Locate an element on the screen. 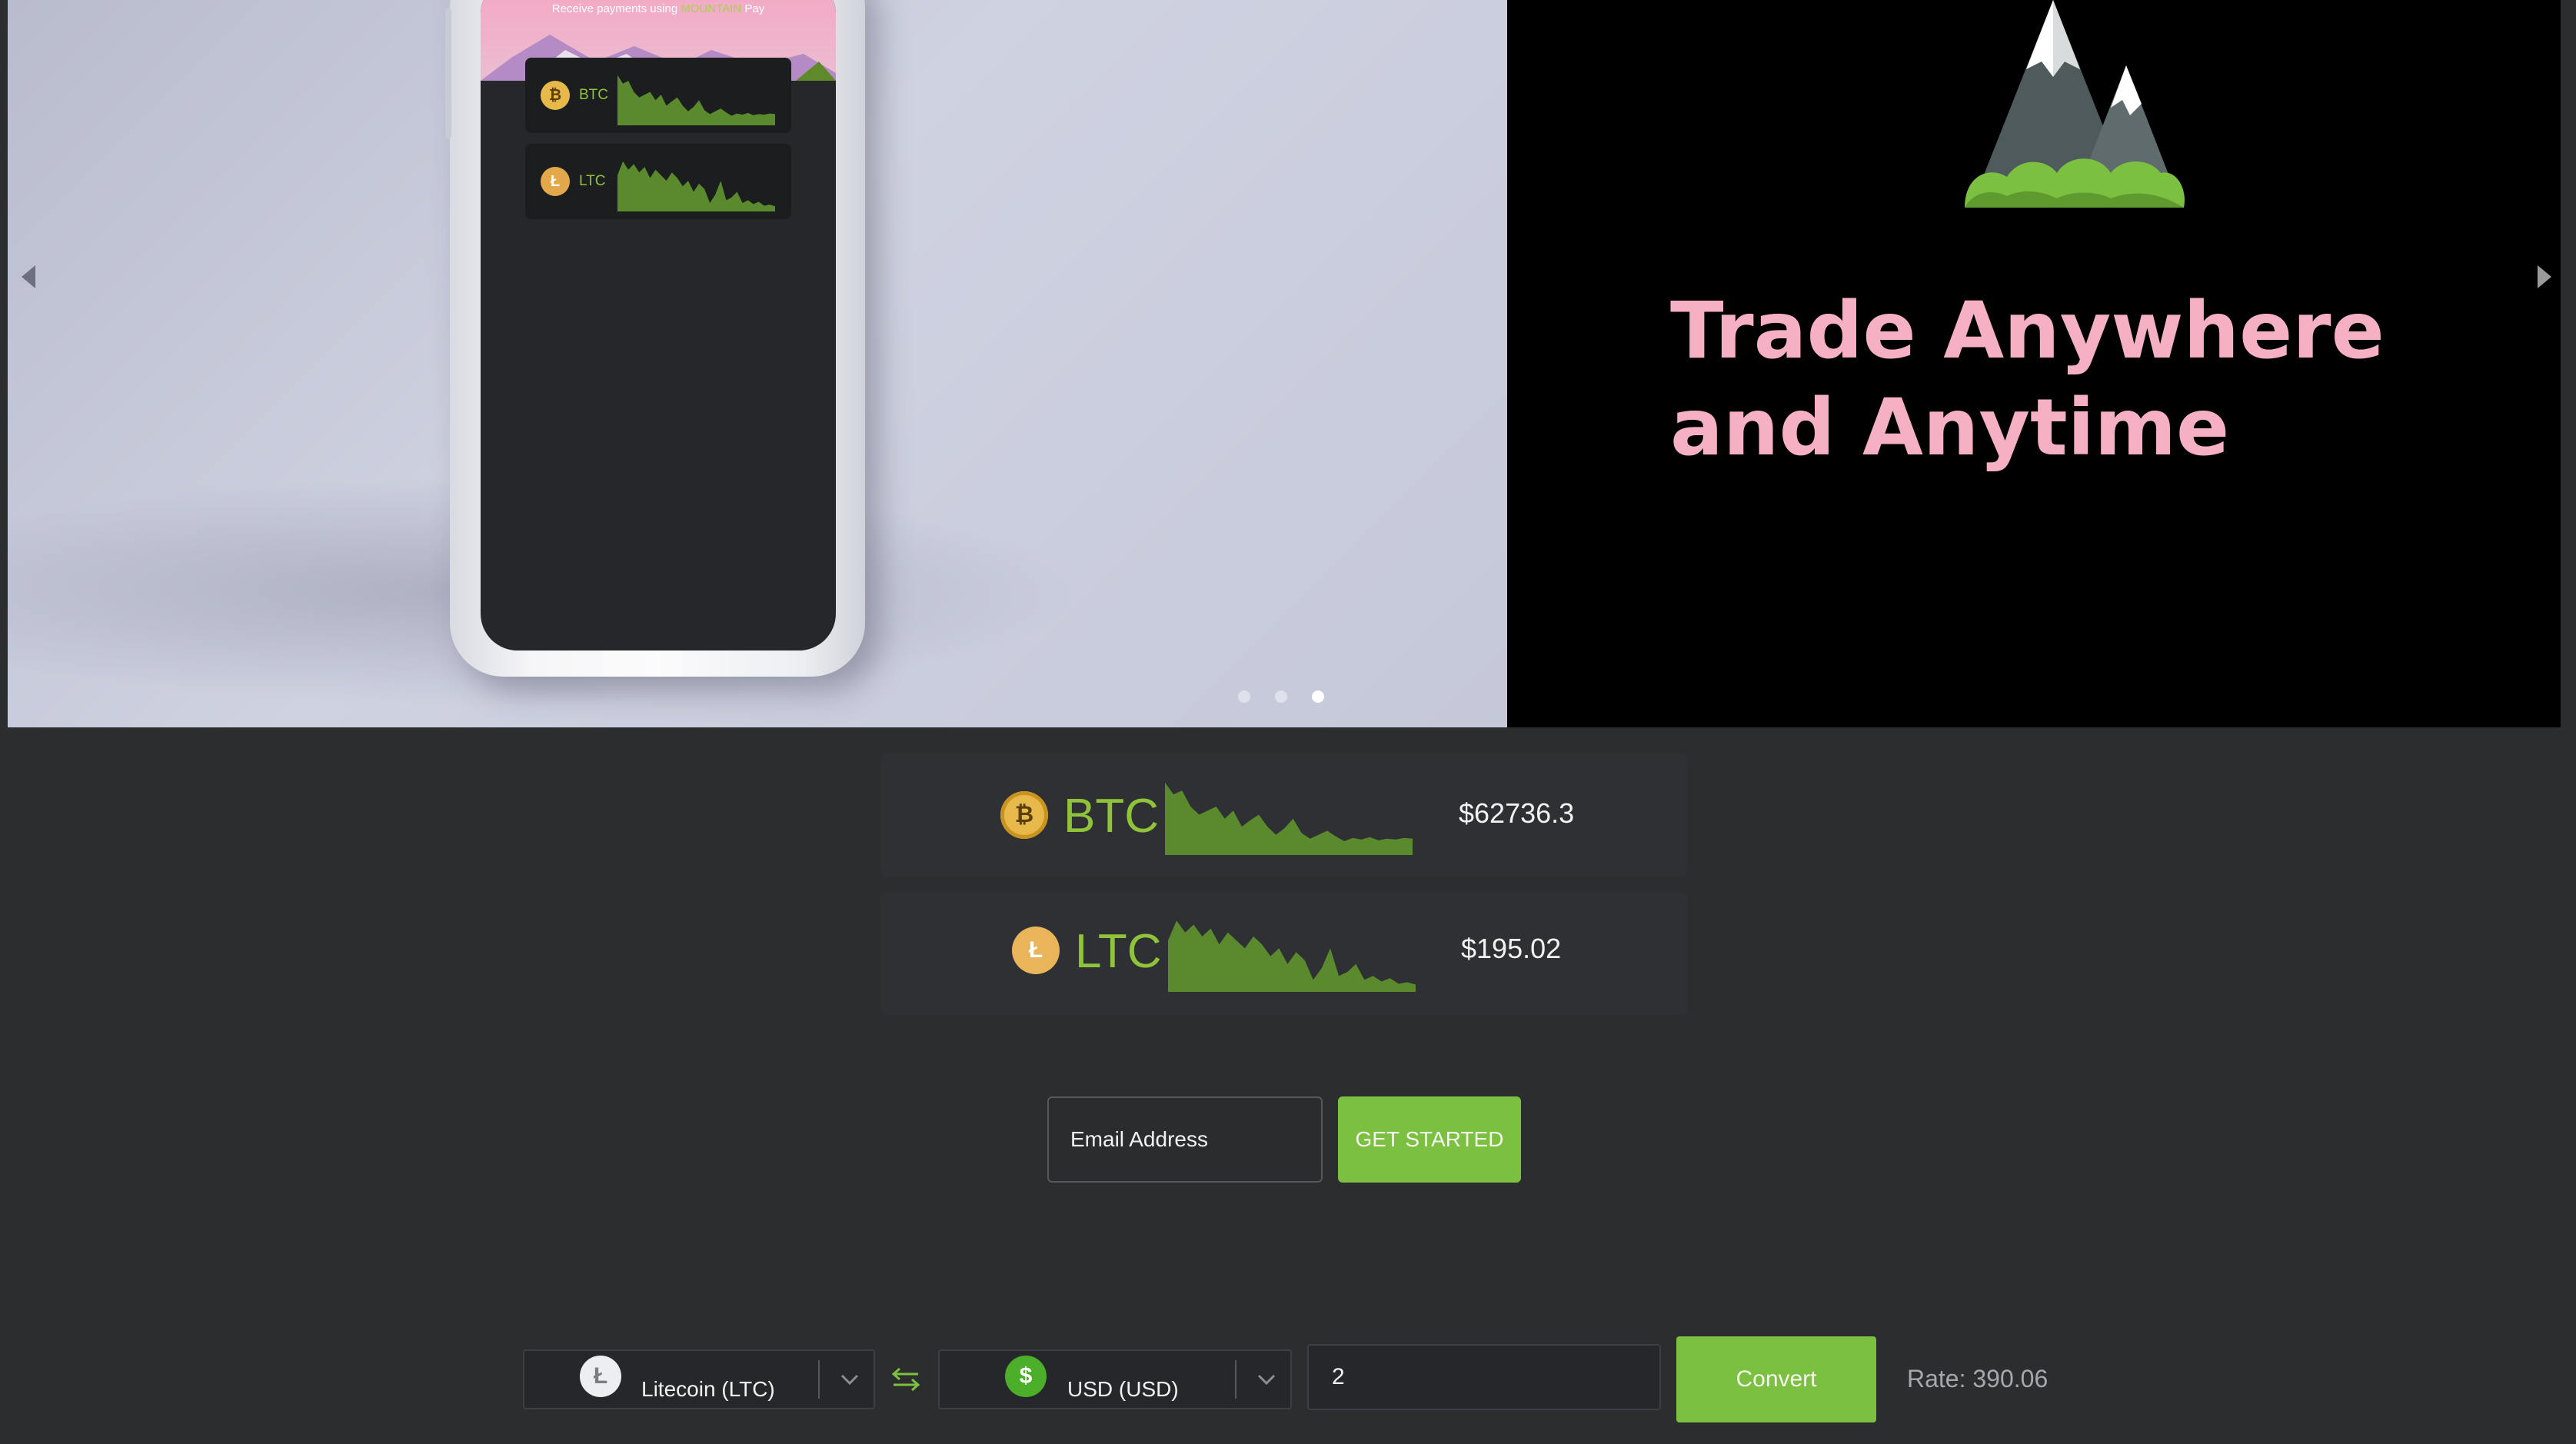  ltc-sparkline is located at coordinates (1292, 956).